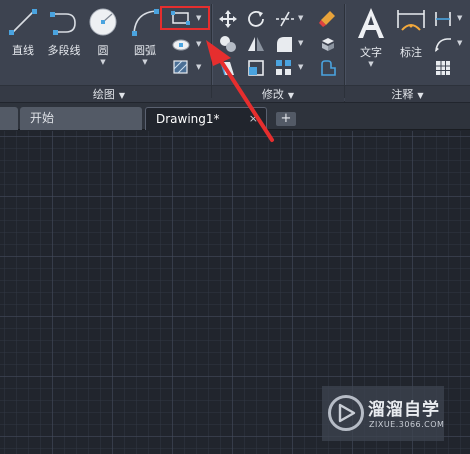 This screenshot has width=470, height=454. I want to click on ellipse-button, so click(181, 45).